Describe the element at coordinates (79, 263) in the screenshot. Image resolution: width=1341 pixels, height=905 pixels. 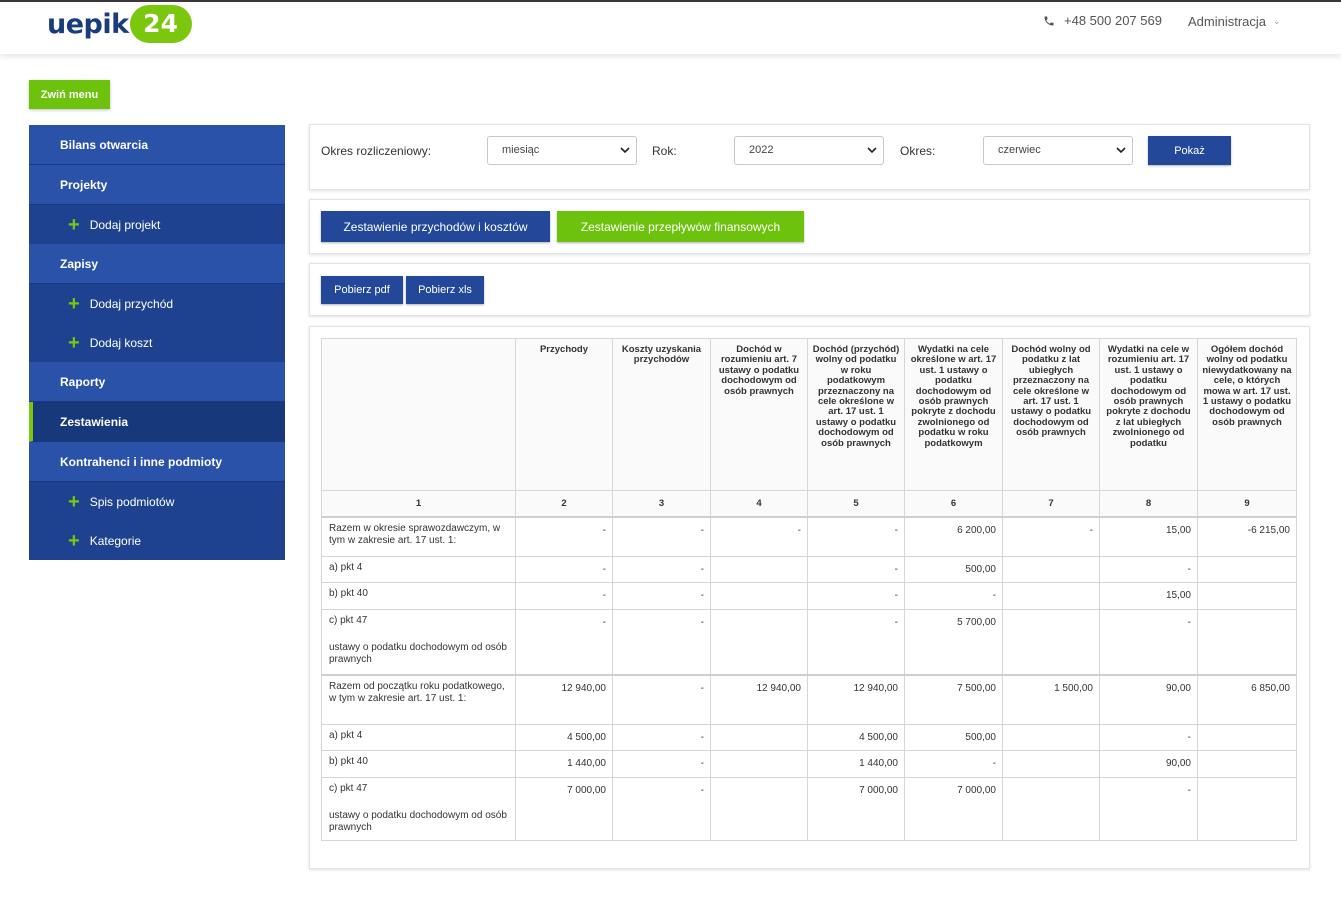
I see `sidebar-item-label: Zapisy` at that location.